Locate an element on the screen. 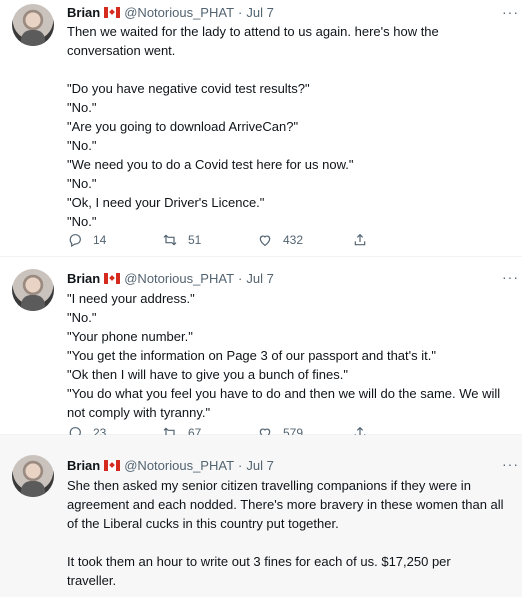  text-line: "Ok, I need your Driver's Licence." is located at coordinates (166, 202).